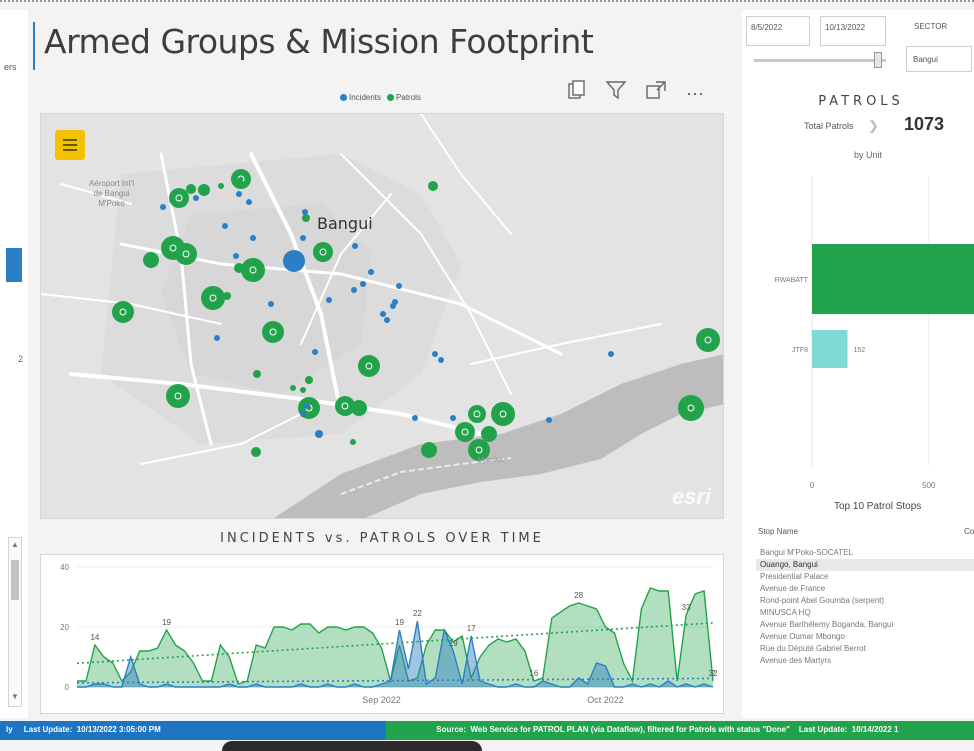 Image resolution: width=974 pixels, height=751 pixels. What do you see at coordinates (15, 544) in the screenshot?
I see `scroll-up-icon: ▲` at bounding box center [15, 544].